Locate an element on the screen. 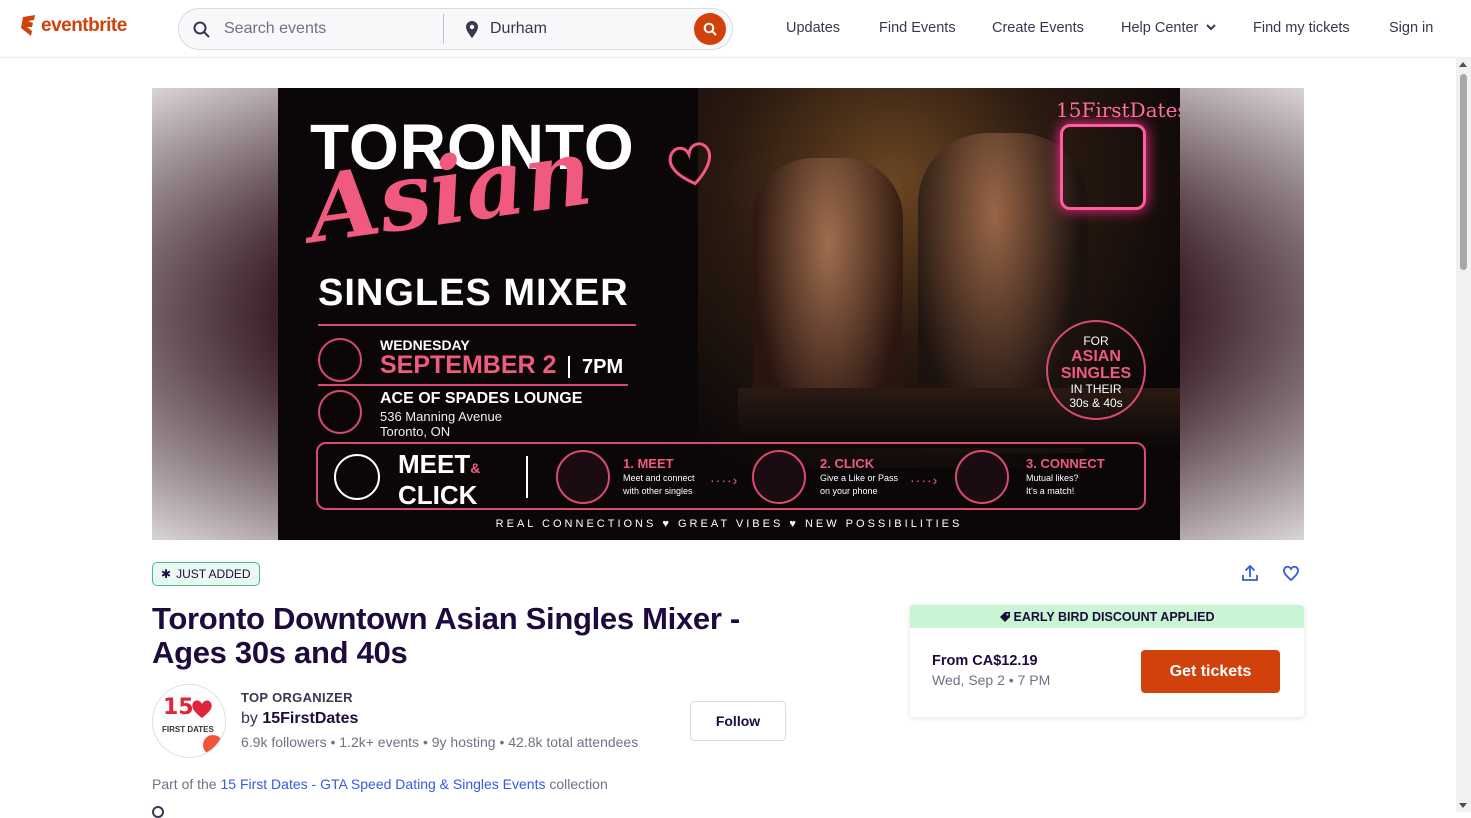 The width and height of the screenshot is (1471, 818). heart-outline-icon is located at coordinates (689, 164).